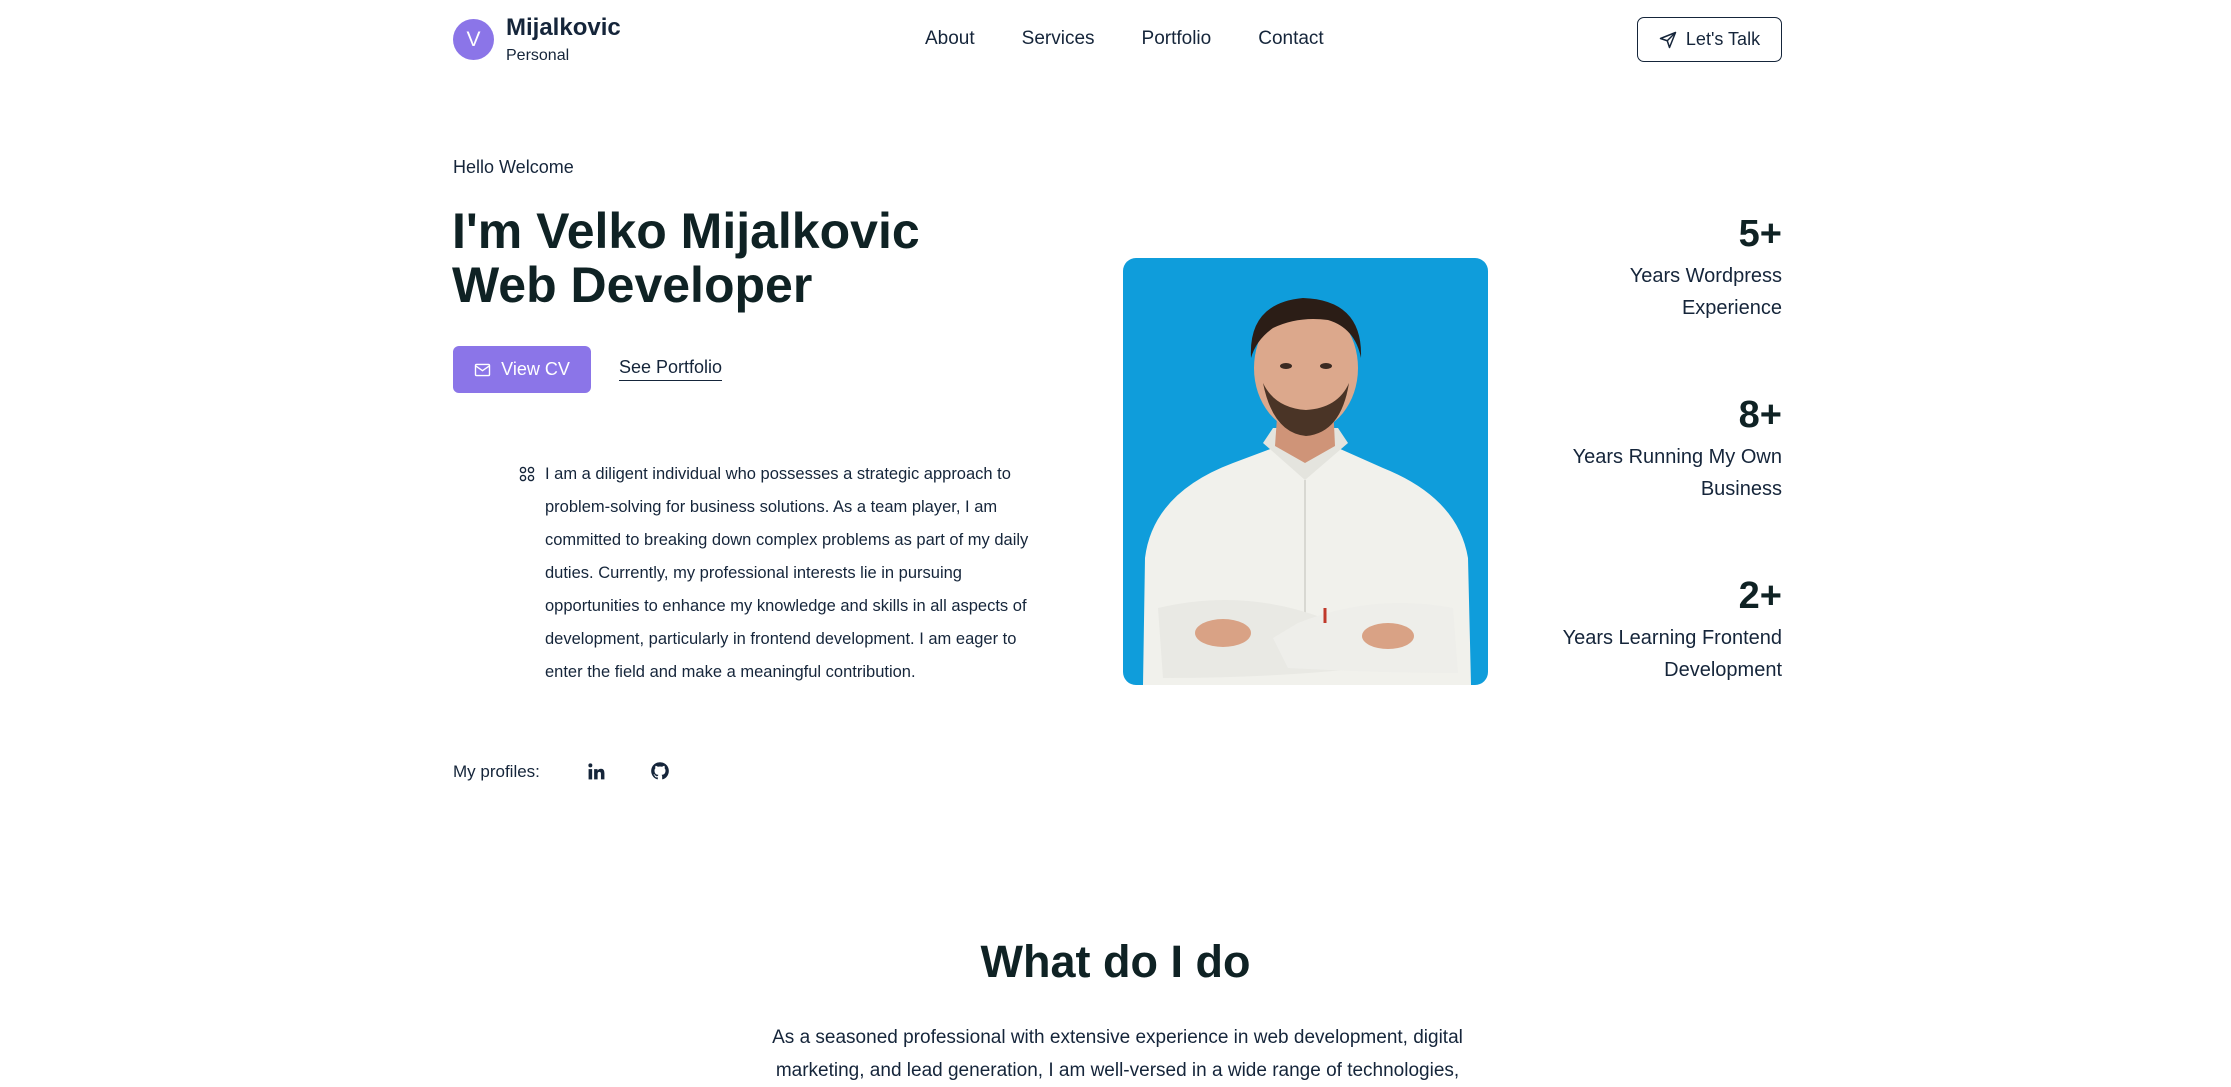 This screenshot has width=2231, height=1087. I want to click on services-title: What do I do, so click(1115, 961).